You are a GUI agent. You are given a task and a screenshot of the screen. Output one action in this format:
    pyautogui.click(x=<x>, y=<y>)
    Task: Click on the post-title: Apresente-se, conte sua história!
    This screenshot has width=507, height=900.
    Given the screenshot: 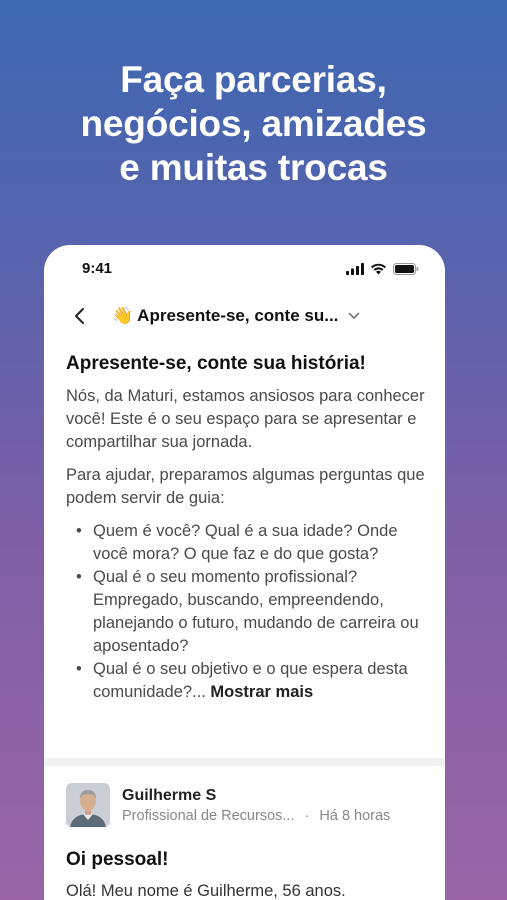 What is the action you would take?
    pyautogui.click(x=216, y=363)
    